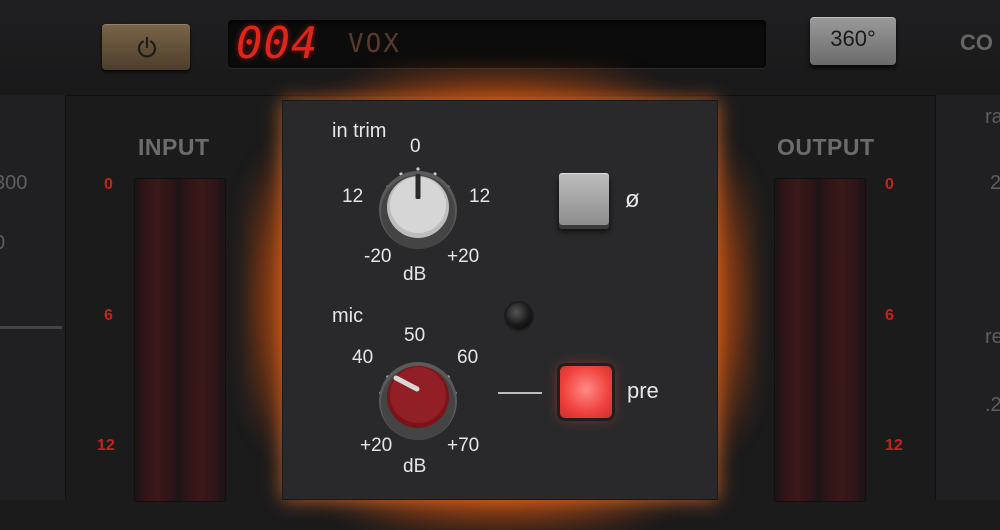 Image resolution: width=1000 pixels, height=530 pixels. I want to click on power-button, so click(146, 47).